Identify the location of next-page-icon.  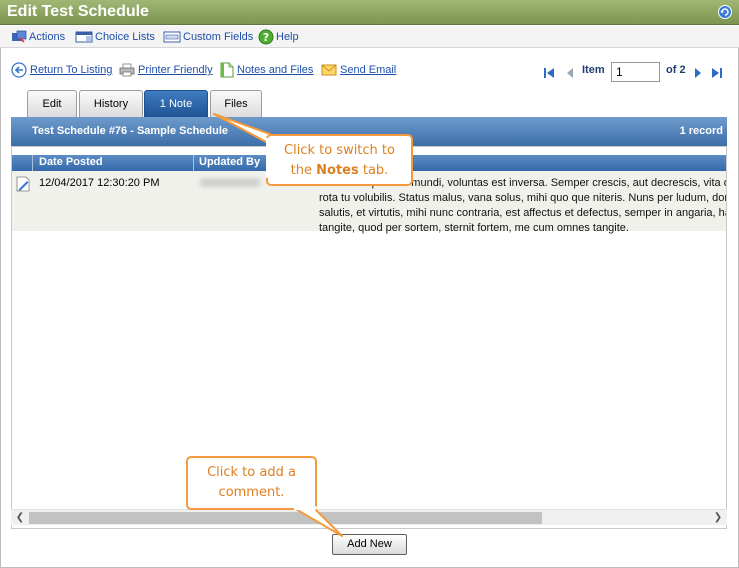
(698, 73).